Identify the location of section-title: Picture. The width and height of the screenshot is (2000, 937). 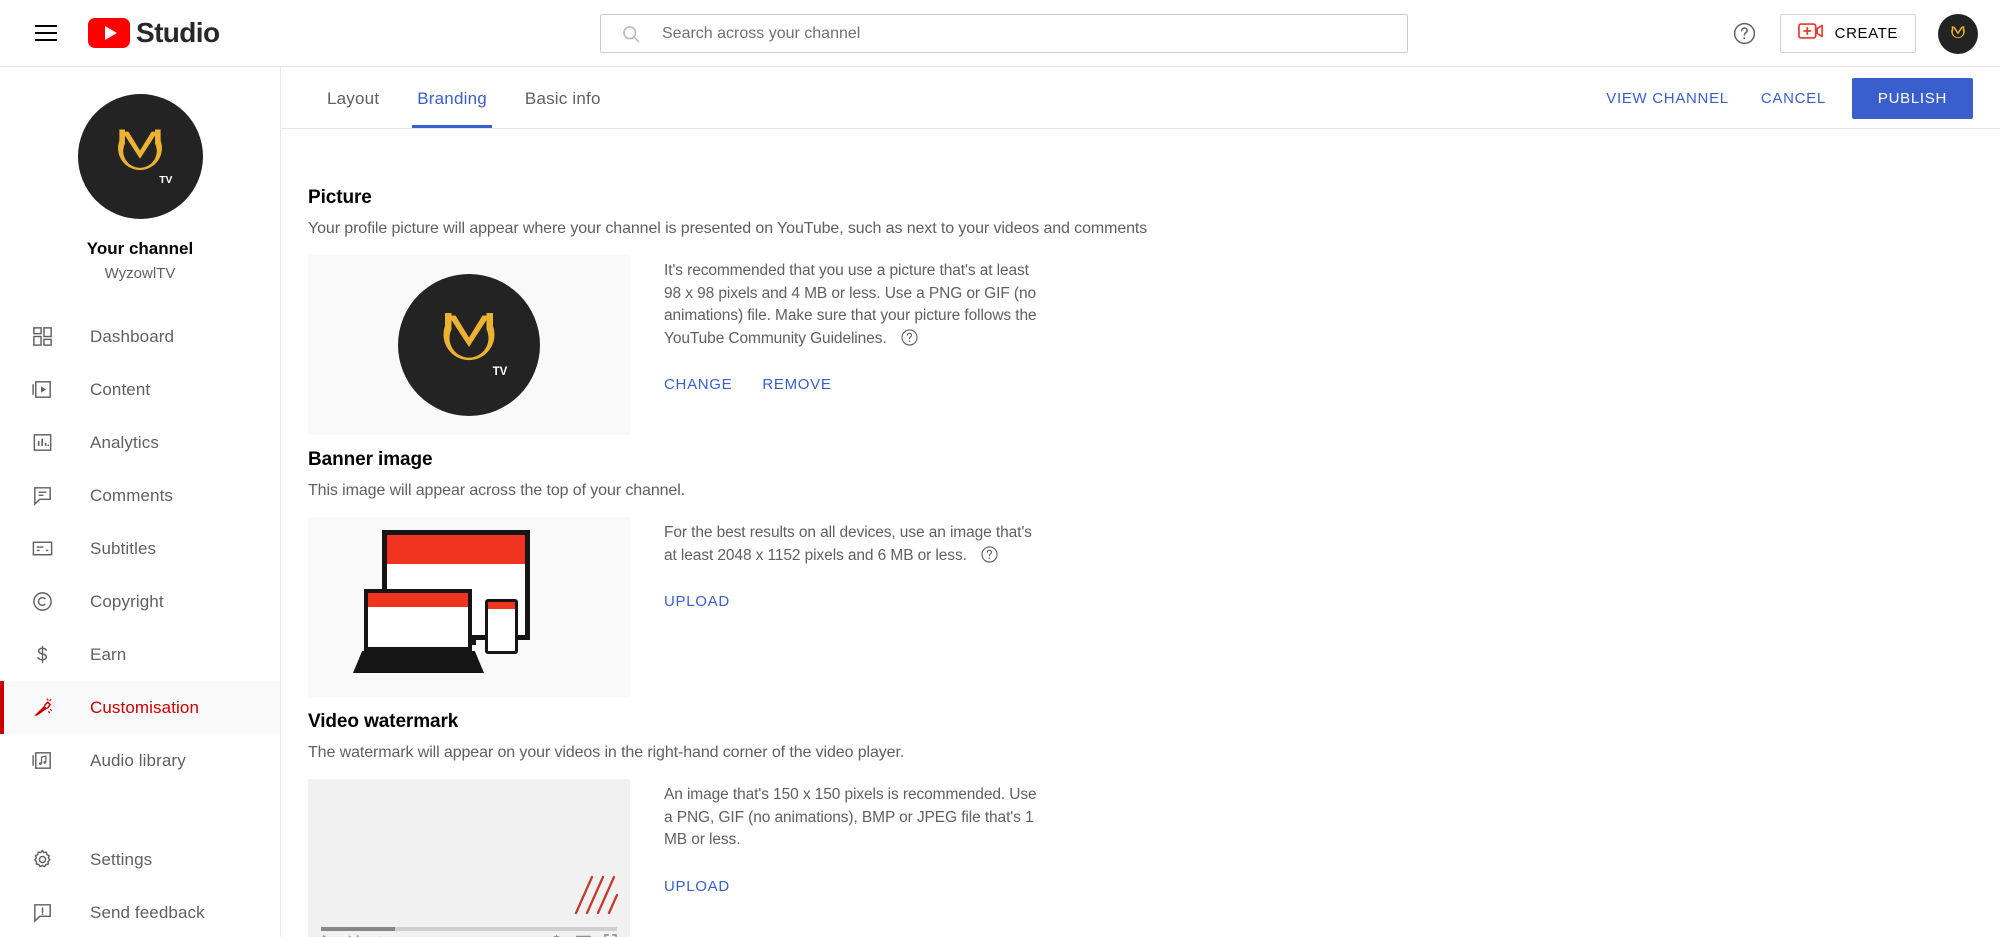
(340, 197).